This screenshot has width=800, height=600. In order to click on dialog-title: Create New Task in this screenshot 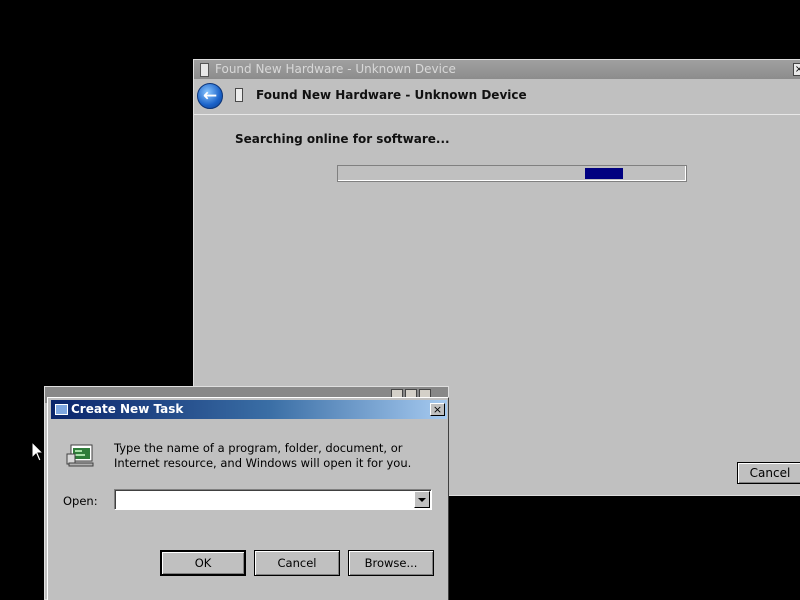, I will do `click(127, 409)`.